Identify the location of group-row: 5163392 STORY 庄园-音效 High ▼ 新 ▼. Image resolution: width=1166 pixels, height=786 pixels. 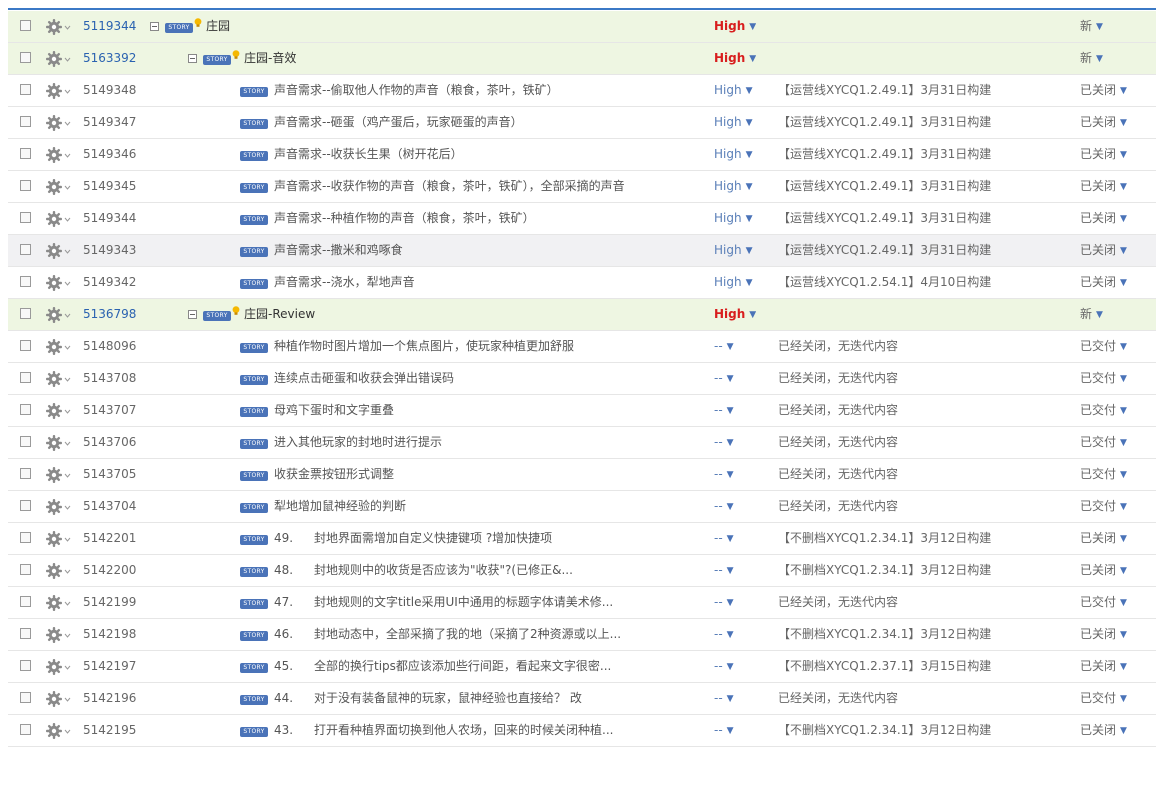
(582, 59).